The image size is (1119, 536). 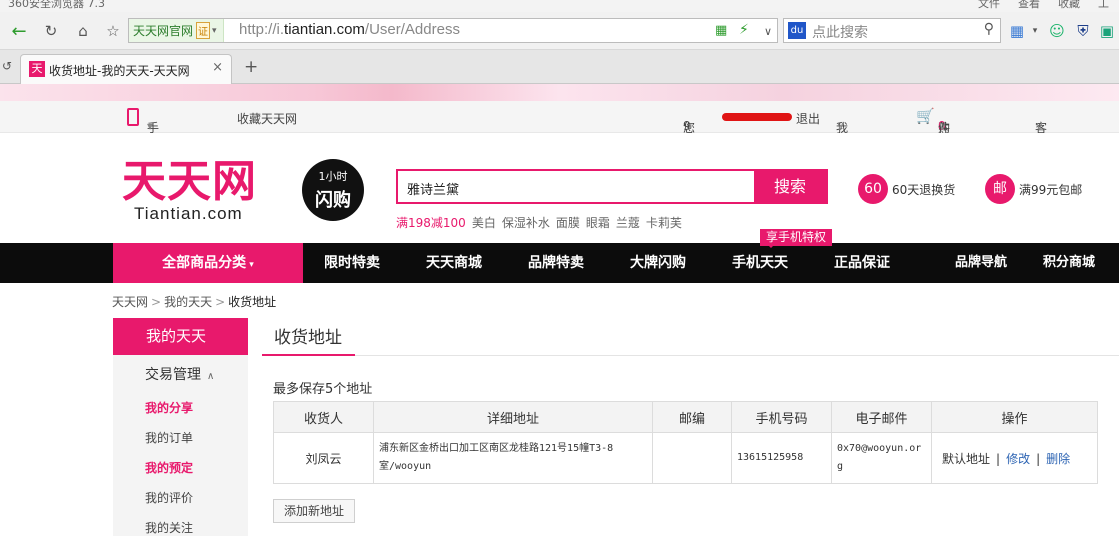 What do you see at coordinates (513, 458) in the screenshot?
I see `cell-address: 浦东新区金桥出口加工区南区龙桂路121号15幢T3-8室/wooyun` at bounding box center [513, 458].